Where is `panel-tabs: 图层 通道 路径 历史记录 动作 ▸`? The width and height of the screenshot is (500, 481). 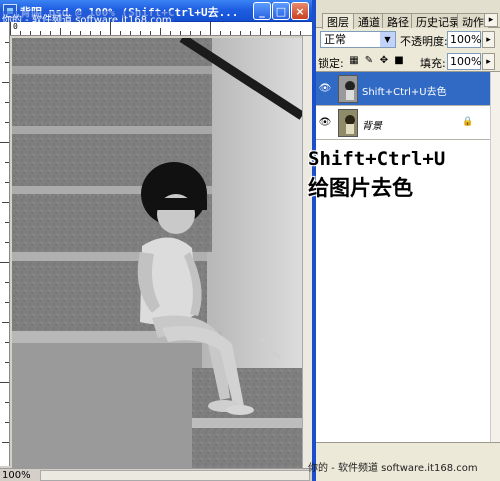 panel-tabs: 图层 通道 路径 历史记录 动作 ▸ is located at coordinates (408, 14).